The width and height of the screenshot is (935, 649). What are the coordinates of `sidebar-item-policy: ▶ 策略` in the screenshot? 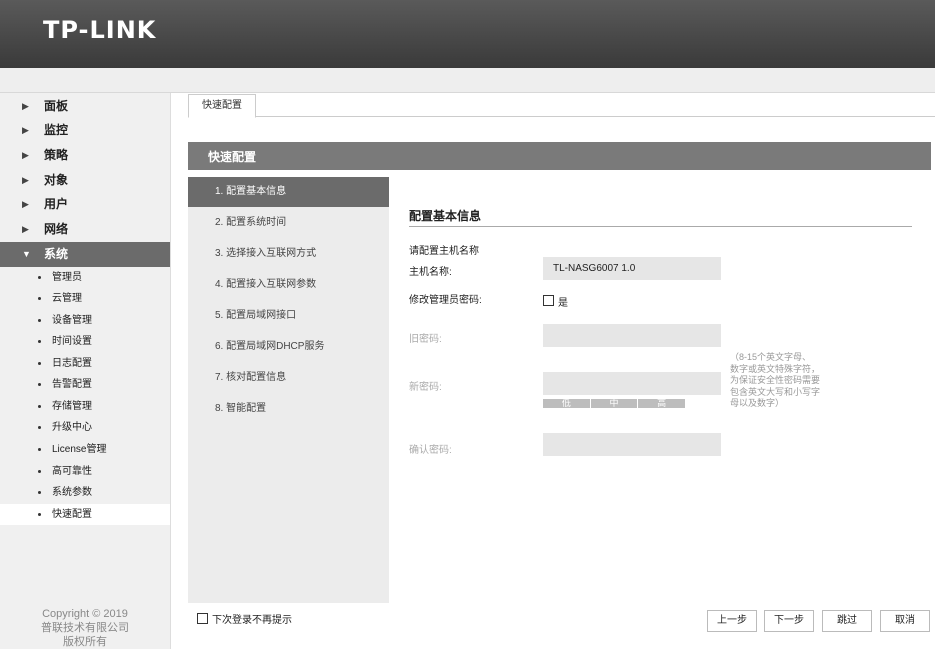 It's located at (85, 155).